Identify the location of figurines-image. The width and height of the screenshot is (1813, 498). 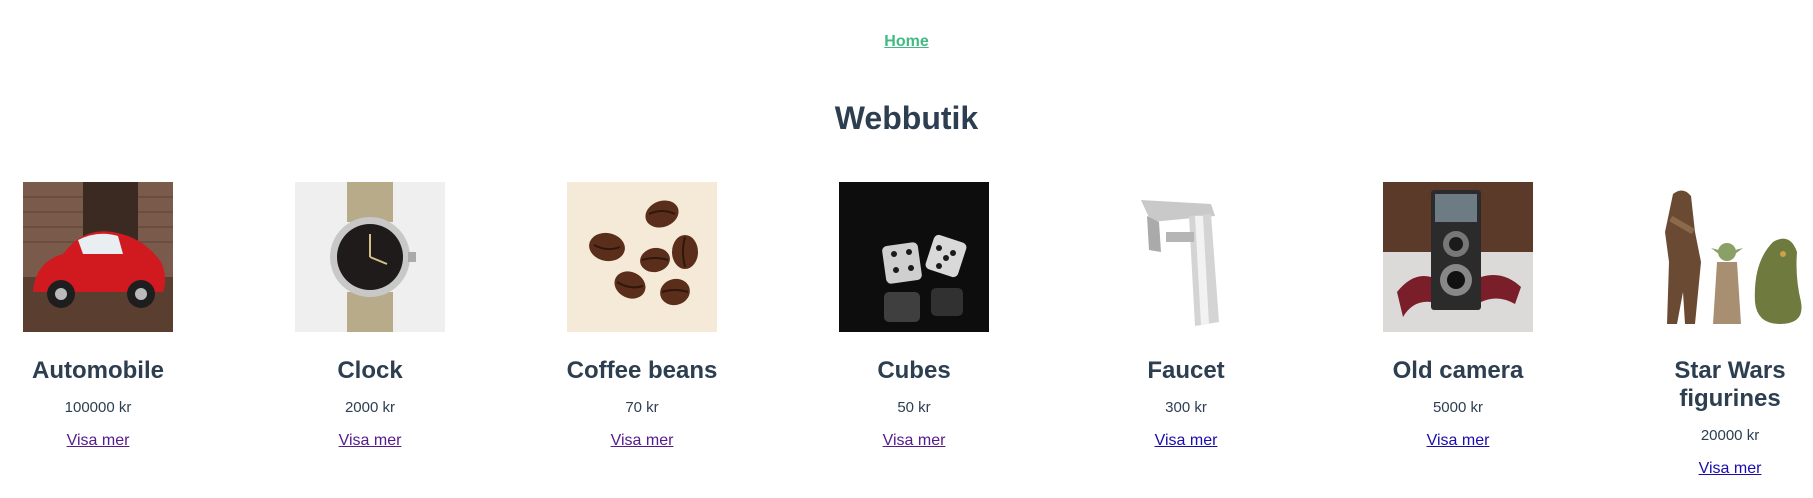
(1730, 257).